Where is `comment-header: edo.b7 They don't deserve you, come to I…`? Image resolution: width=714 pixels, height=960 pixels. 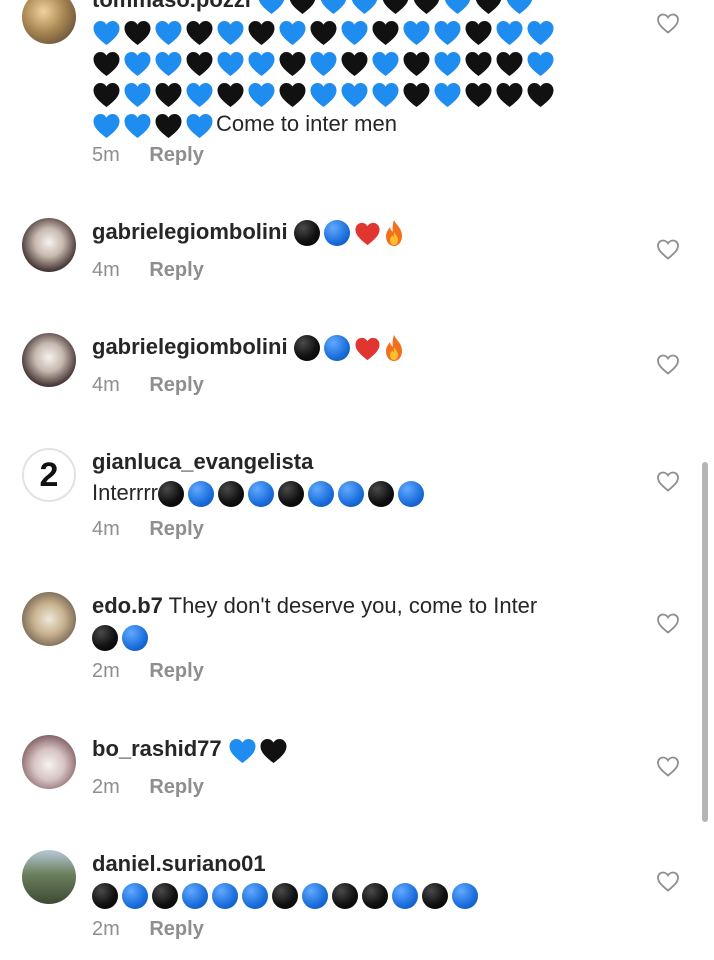
comment-header: edo.b7 They don't deserve you, come to I… is located at coordinates (368, 605).